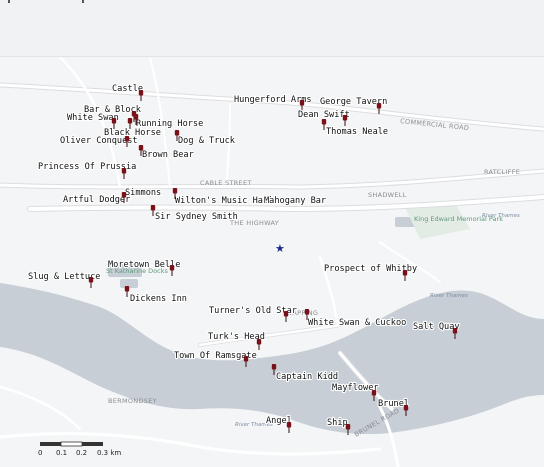 This screenshot has width=544, height=467. What do you see at coordinates (144, 265) in the screenshot?
I see `marker-label: Moretown Belle` at bounding box center [144, 265].